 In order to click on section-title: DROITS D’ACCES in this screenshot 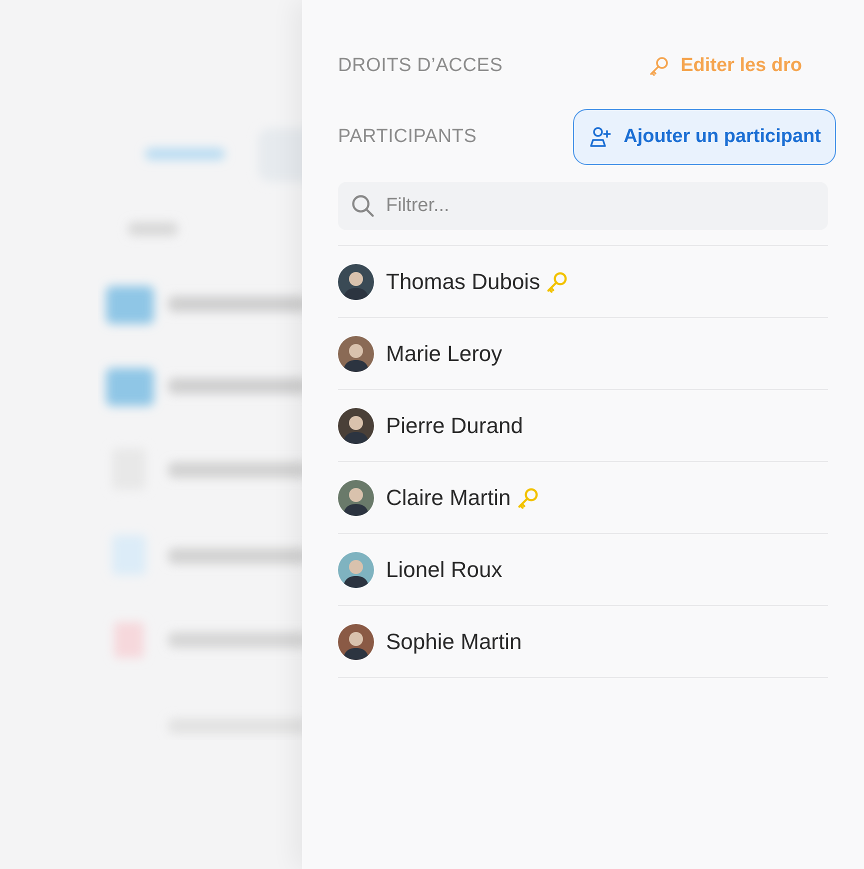, I will do `click(420, 66)`.